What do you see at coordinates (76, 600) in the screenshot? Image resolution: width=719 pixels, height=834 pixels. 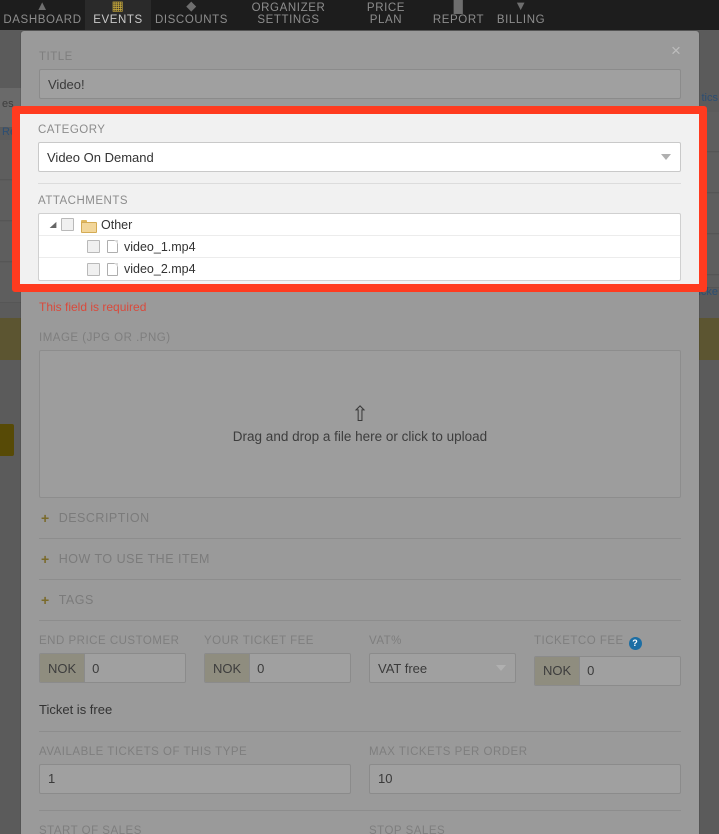 I see `accordion-label: TAGS` at bounding box center [76, 600].